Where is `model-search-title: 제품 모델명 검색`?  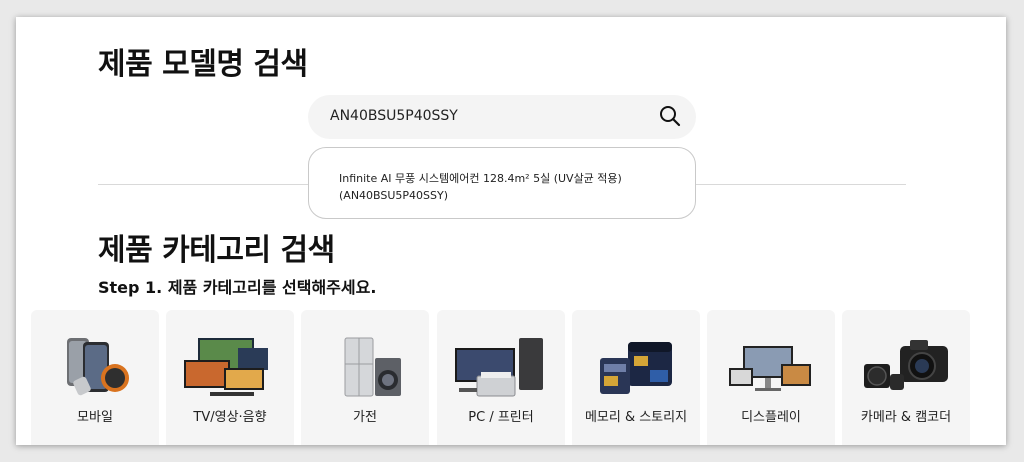
model-search-title: 제품 모델명 검색 is located at coordinates (203, 64).